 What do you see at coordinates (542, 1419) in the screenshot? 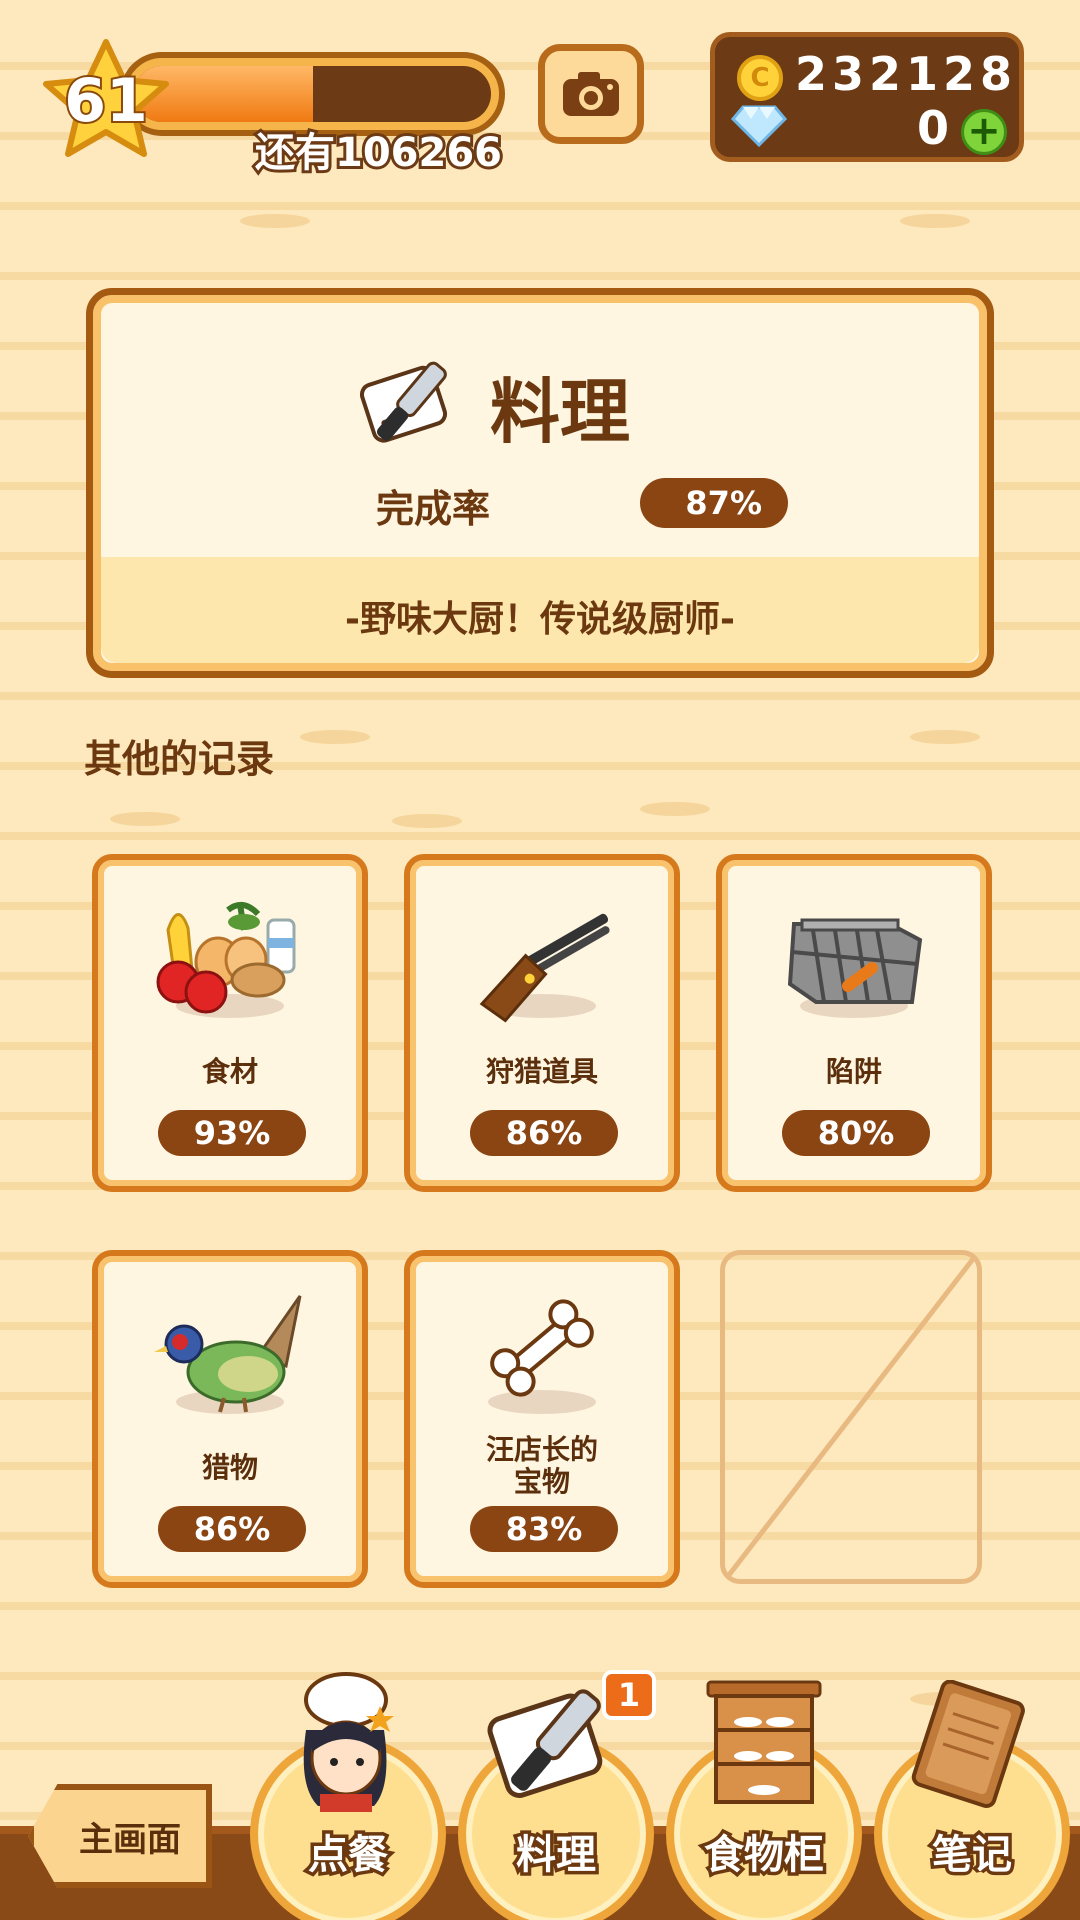
I see `record-card-manager-treasures: 汪店长的 宝物 83%` at bounding box center [542, 1419].